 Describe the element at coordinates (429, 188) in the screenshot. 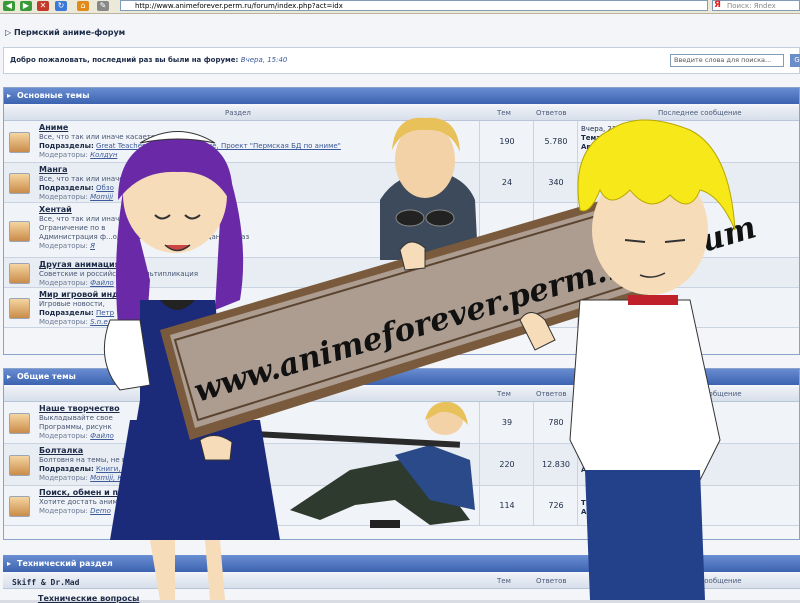

I see `background-character-blond-man` at that location.